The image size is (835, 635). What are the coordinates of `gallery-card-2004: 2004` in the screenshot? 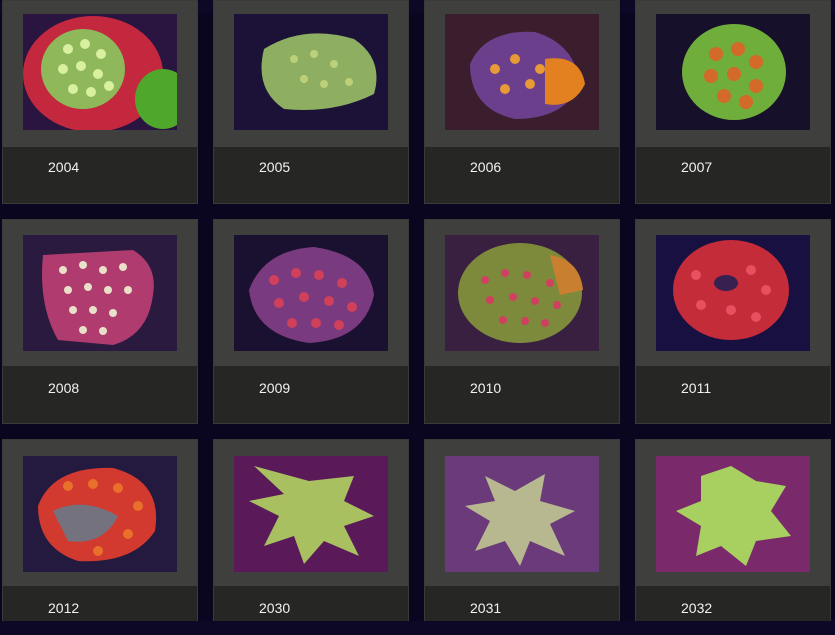 It's located at (100, 102).